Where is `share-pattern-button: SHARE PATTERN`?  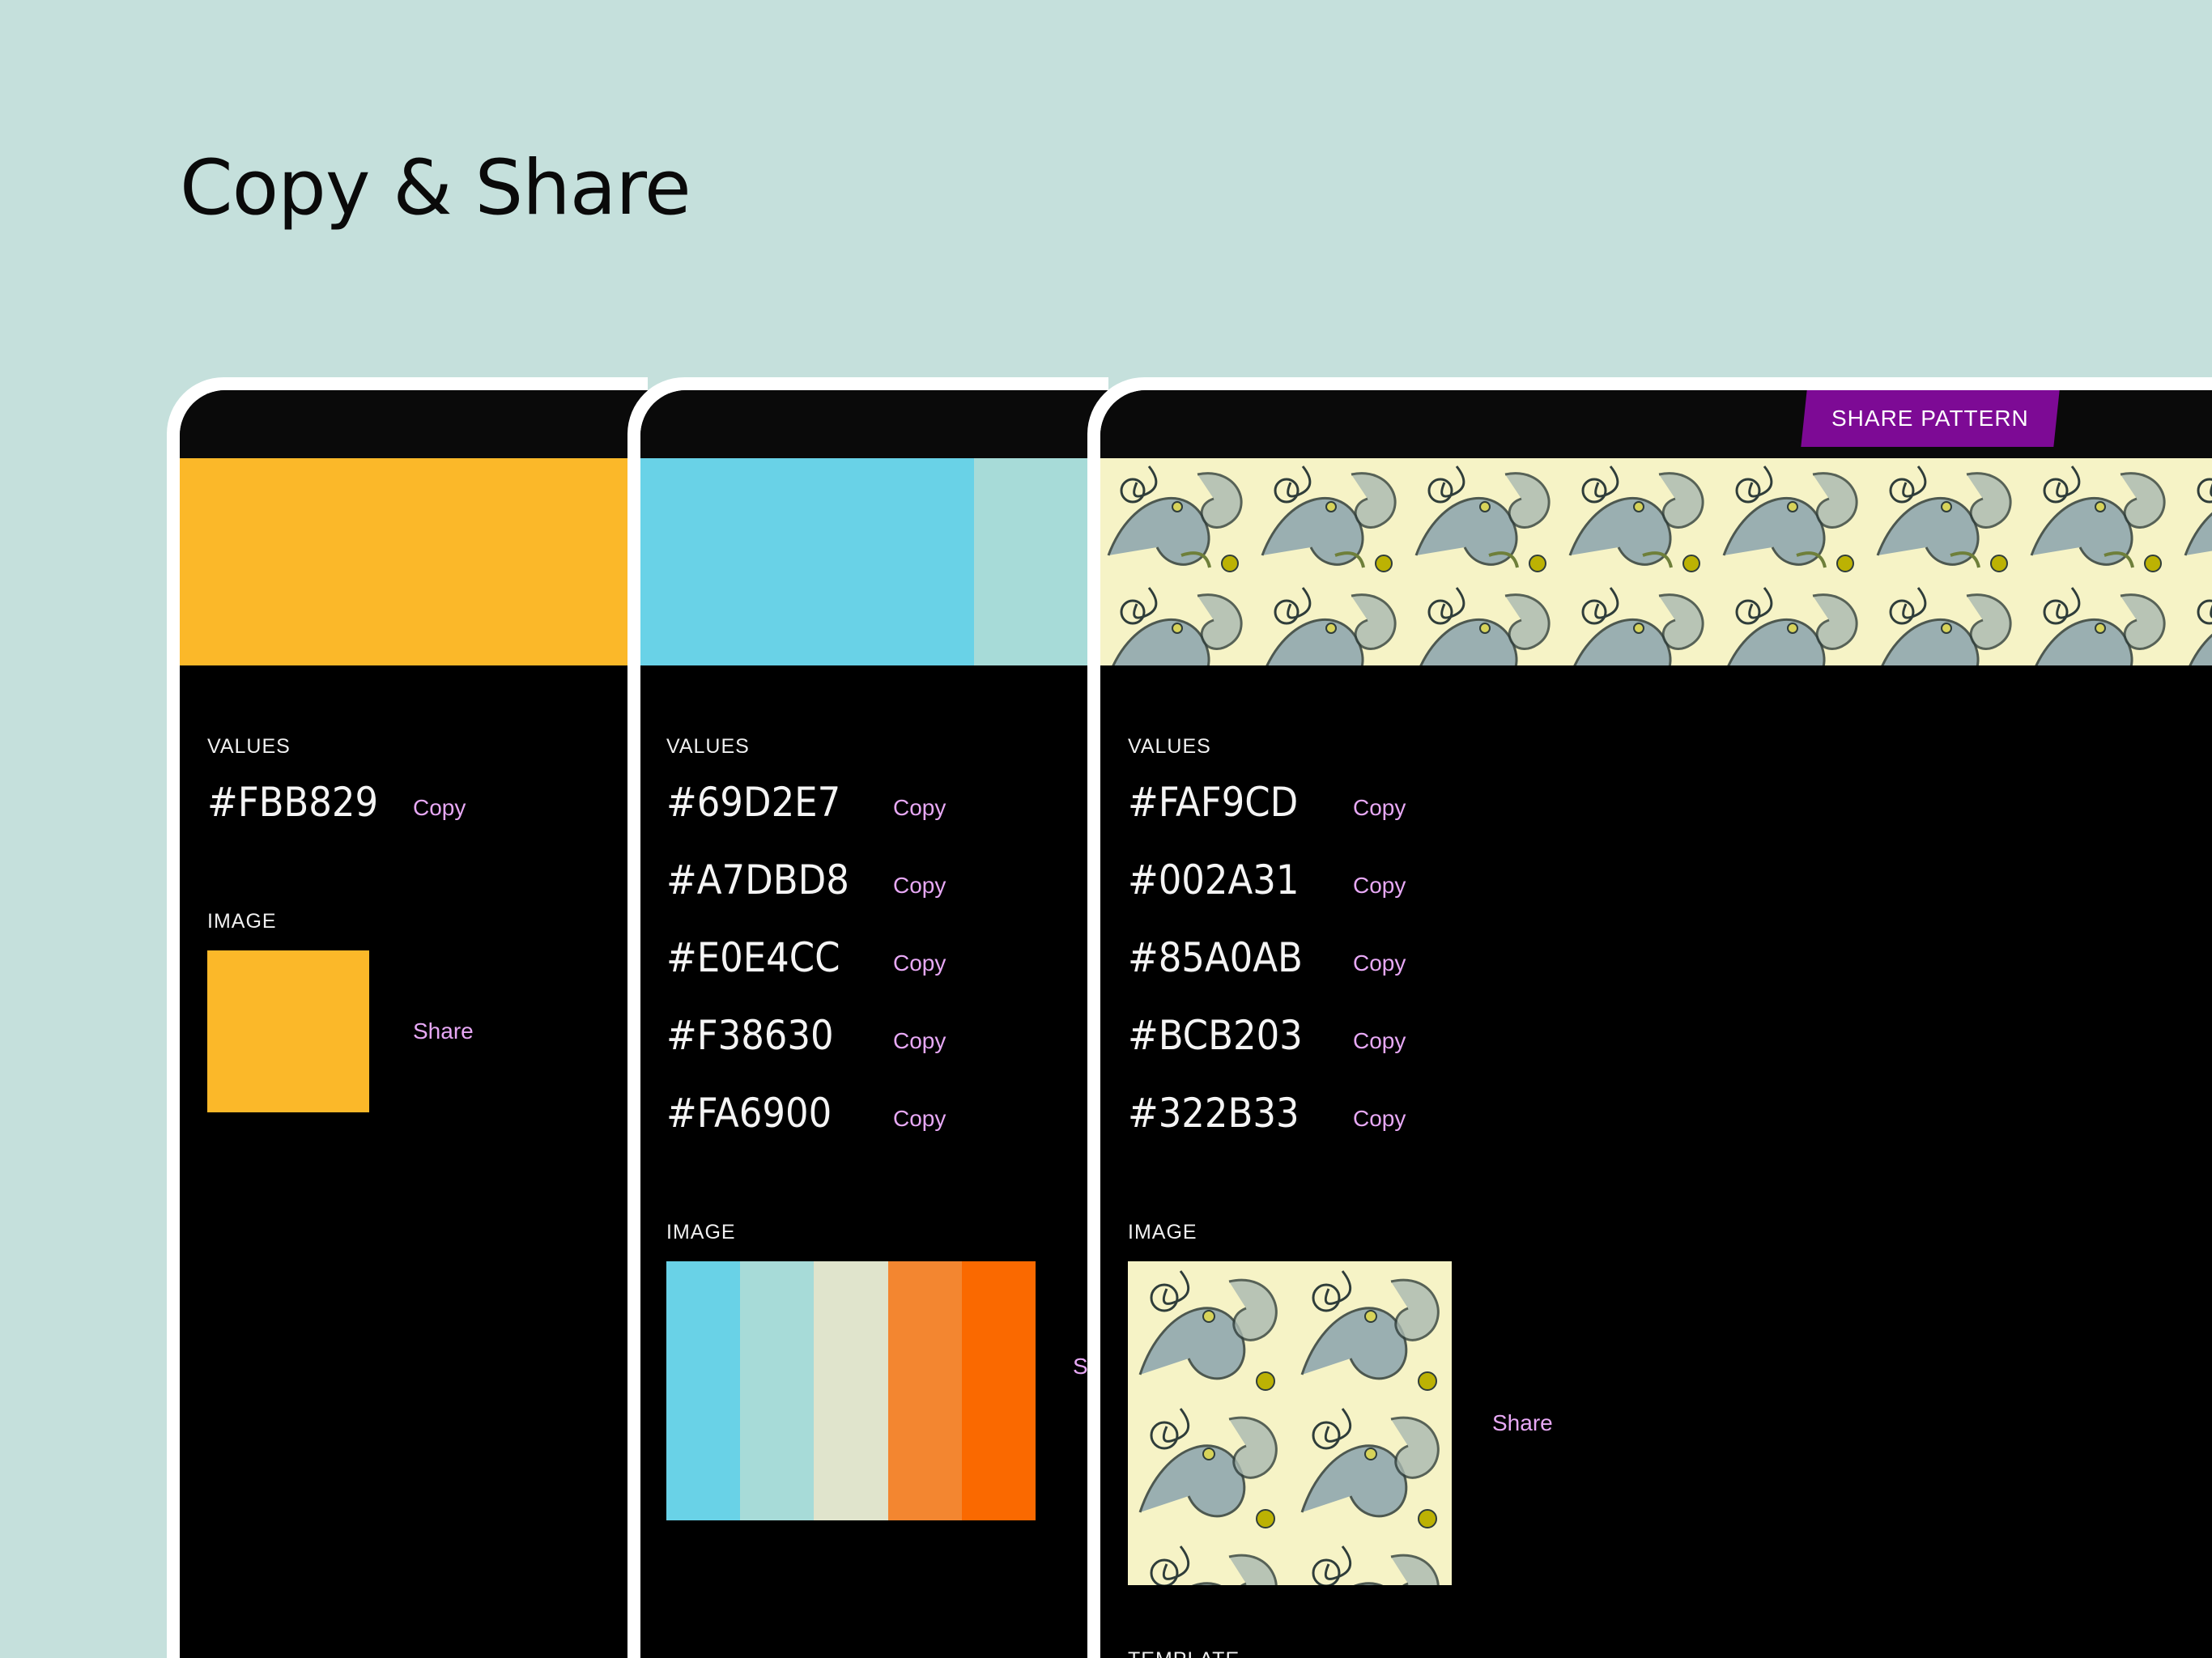
share-pattern-button: SHARE PATTERN is located at coordinates (1930, 418).